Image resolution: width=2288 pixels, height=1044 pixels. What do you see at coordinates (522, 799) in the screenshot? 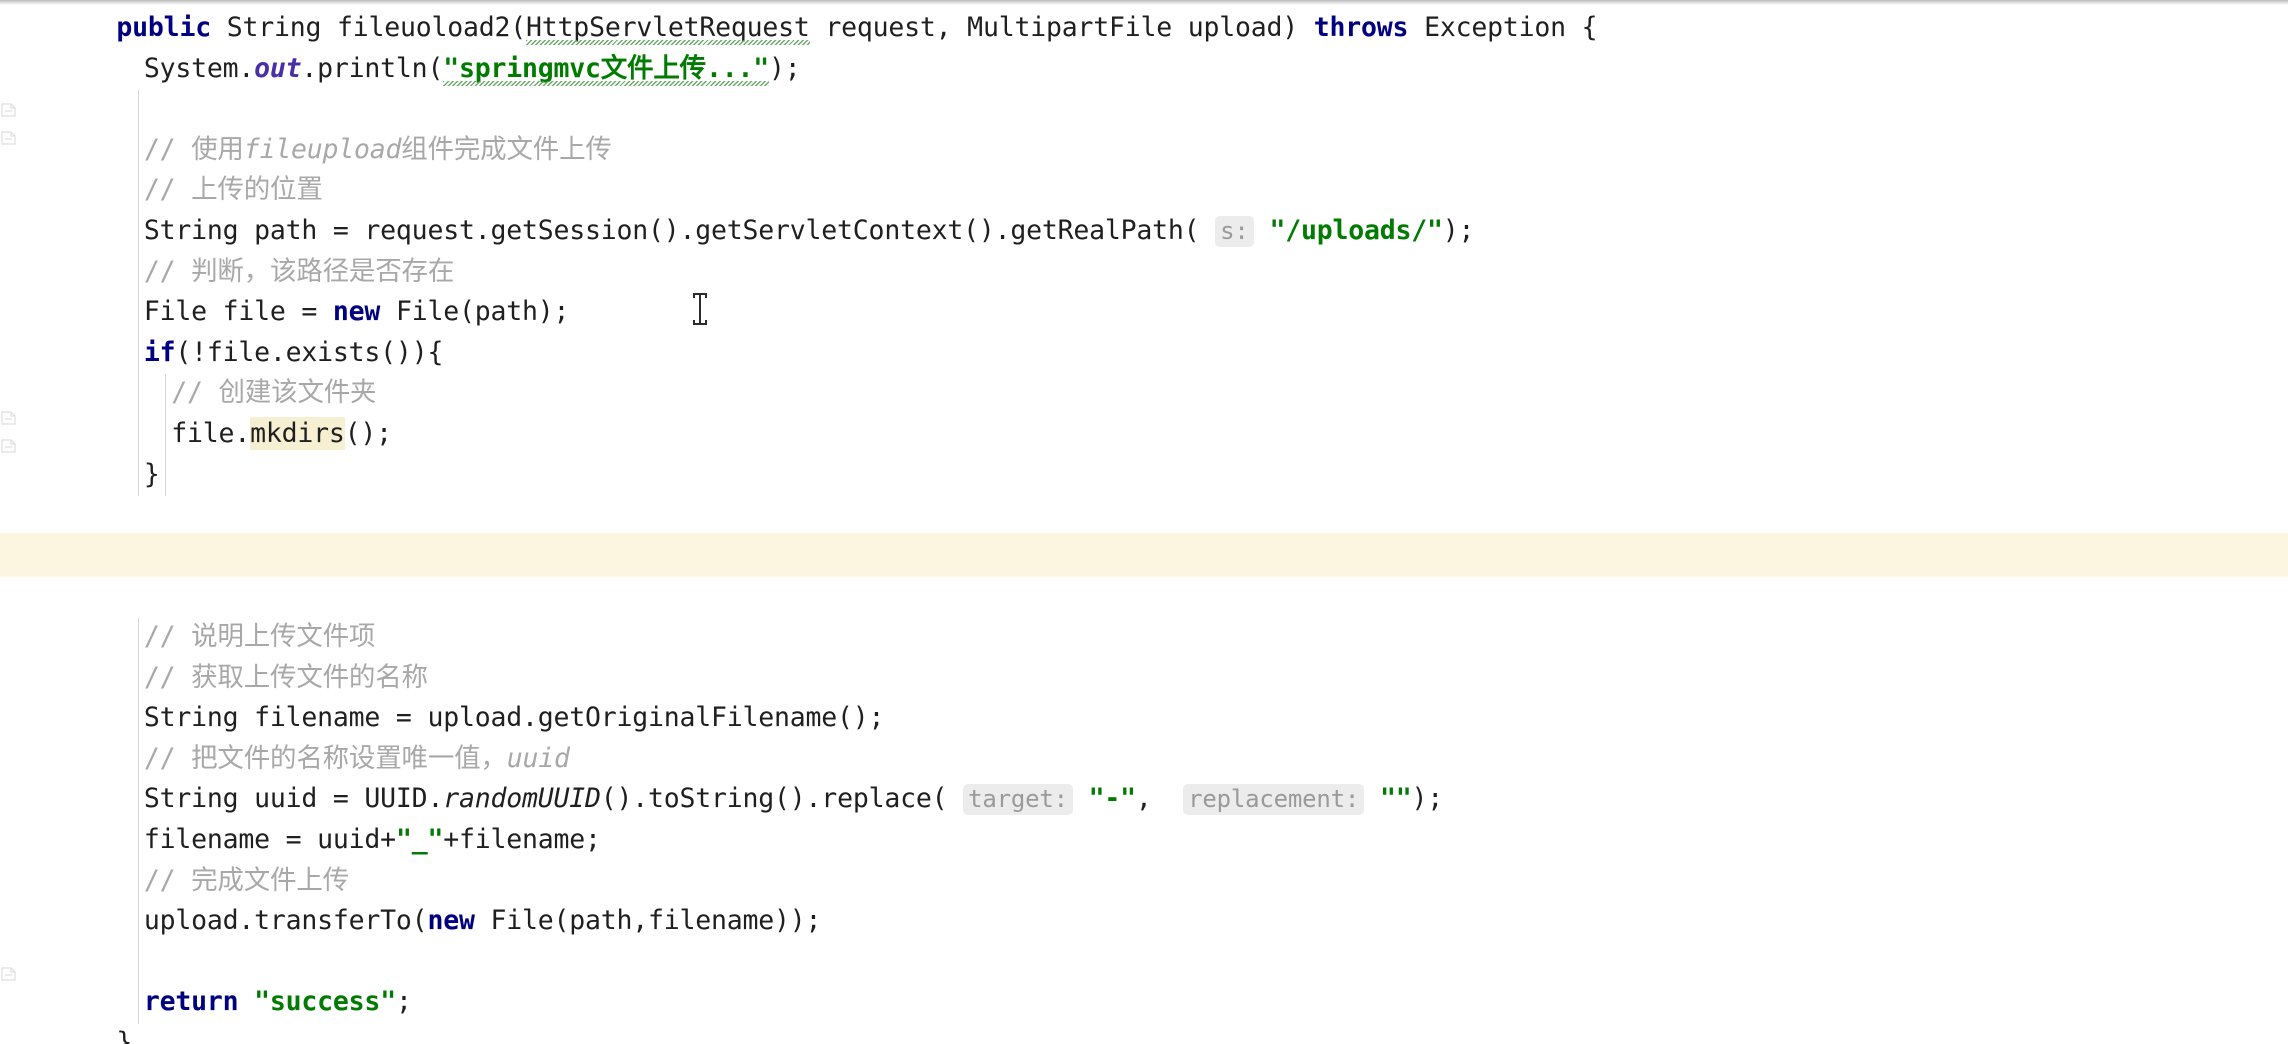
I see `code-token: randomUUID` at bounding box center [522, 799].